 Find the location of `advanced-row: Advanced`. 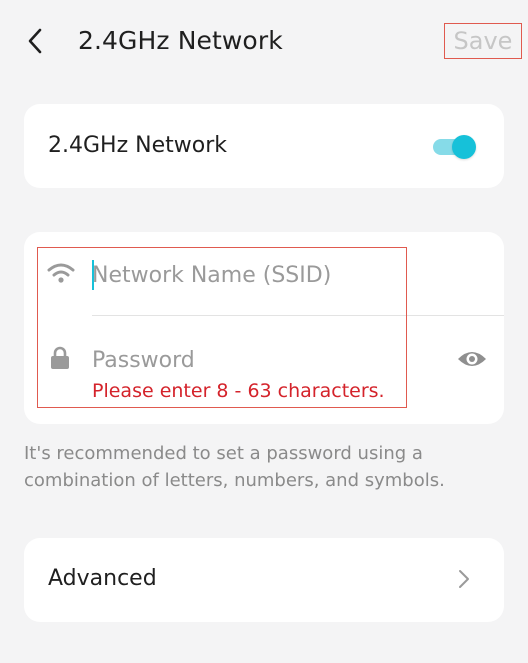

advanced-row: Advanced is located at coordinates (264, 580).